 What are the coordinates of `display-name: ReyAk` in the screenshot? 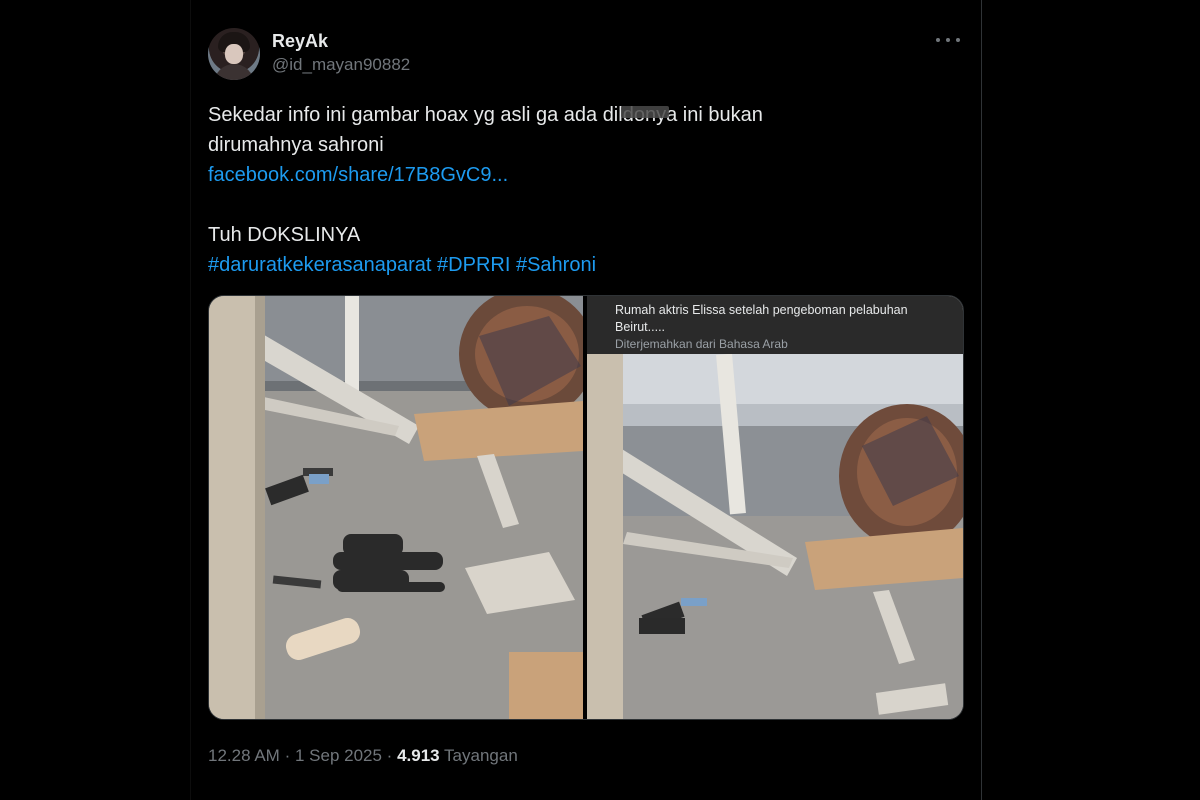 It's located at (341, 41).